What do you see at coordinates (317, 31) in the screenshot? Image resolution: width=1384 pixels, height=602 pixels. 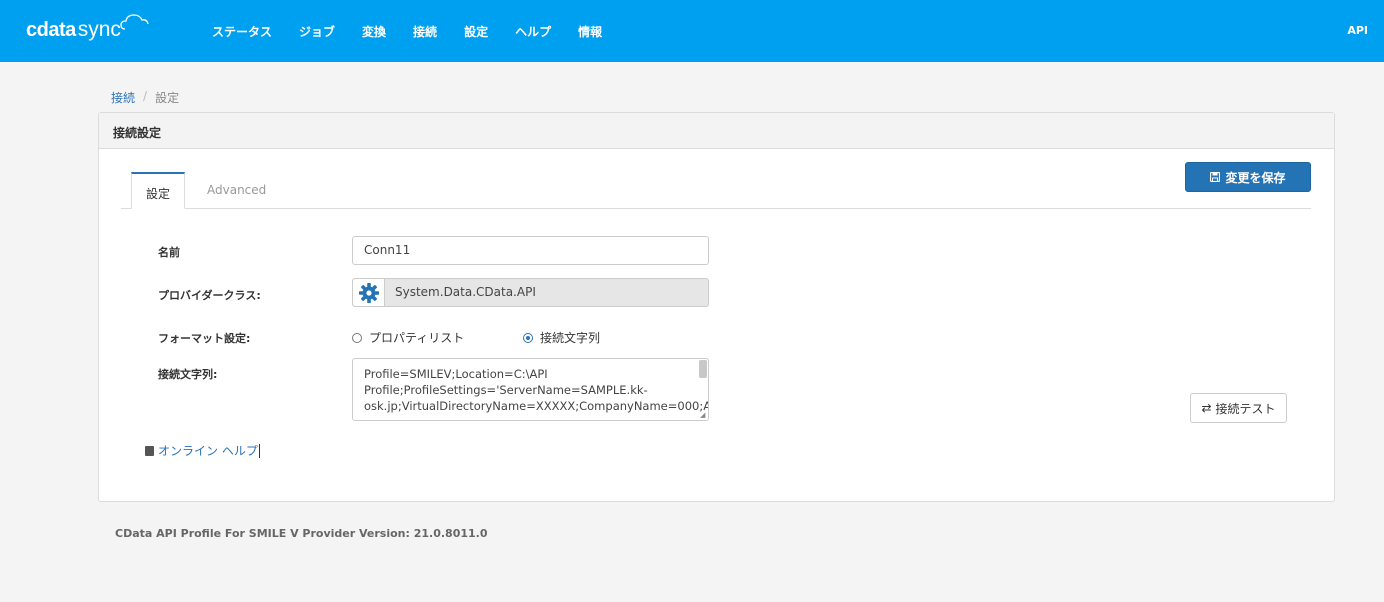 I see `nav-jobs: ジョブ` at bounding box center [317, 31].